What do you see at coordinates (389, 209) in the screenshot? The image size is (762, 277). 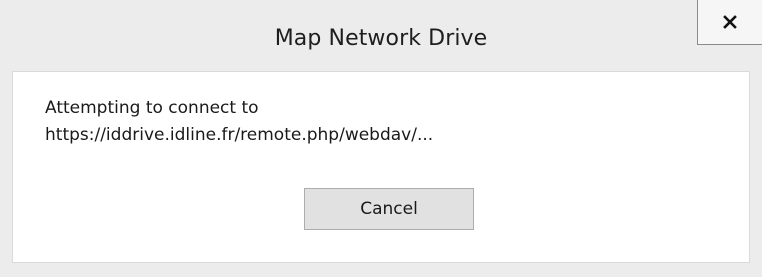 I see `cancel-button: Cancel` at bounding box center [389, 209].